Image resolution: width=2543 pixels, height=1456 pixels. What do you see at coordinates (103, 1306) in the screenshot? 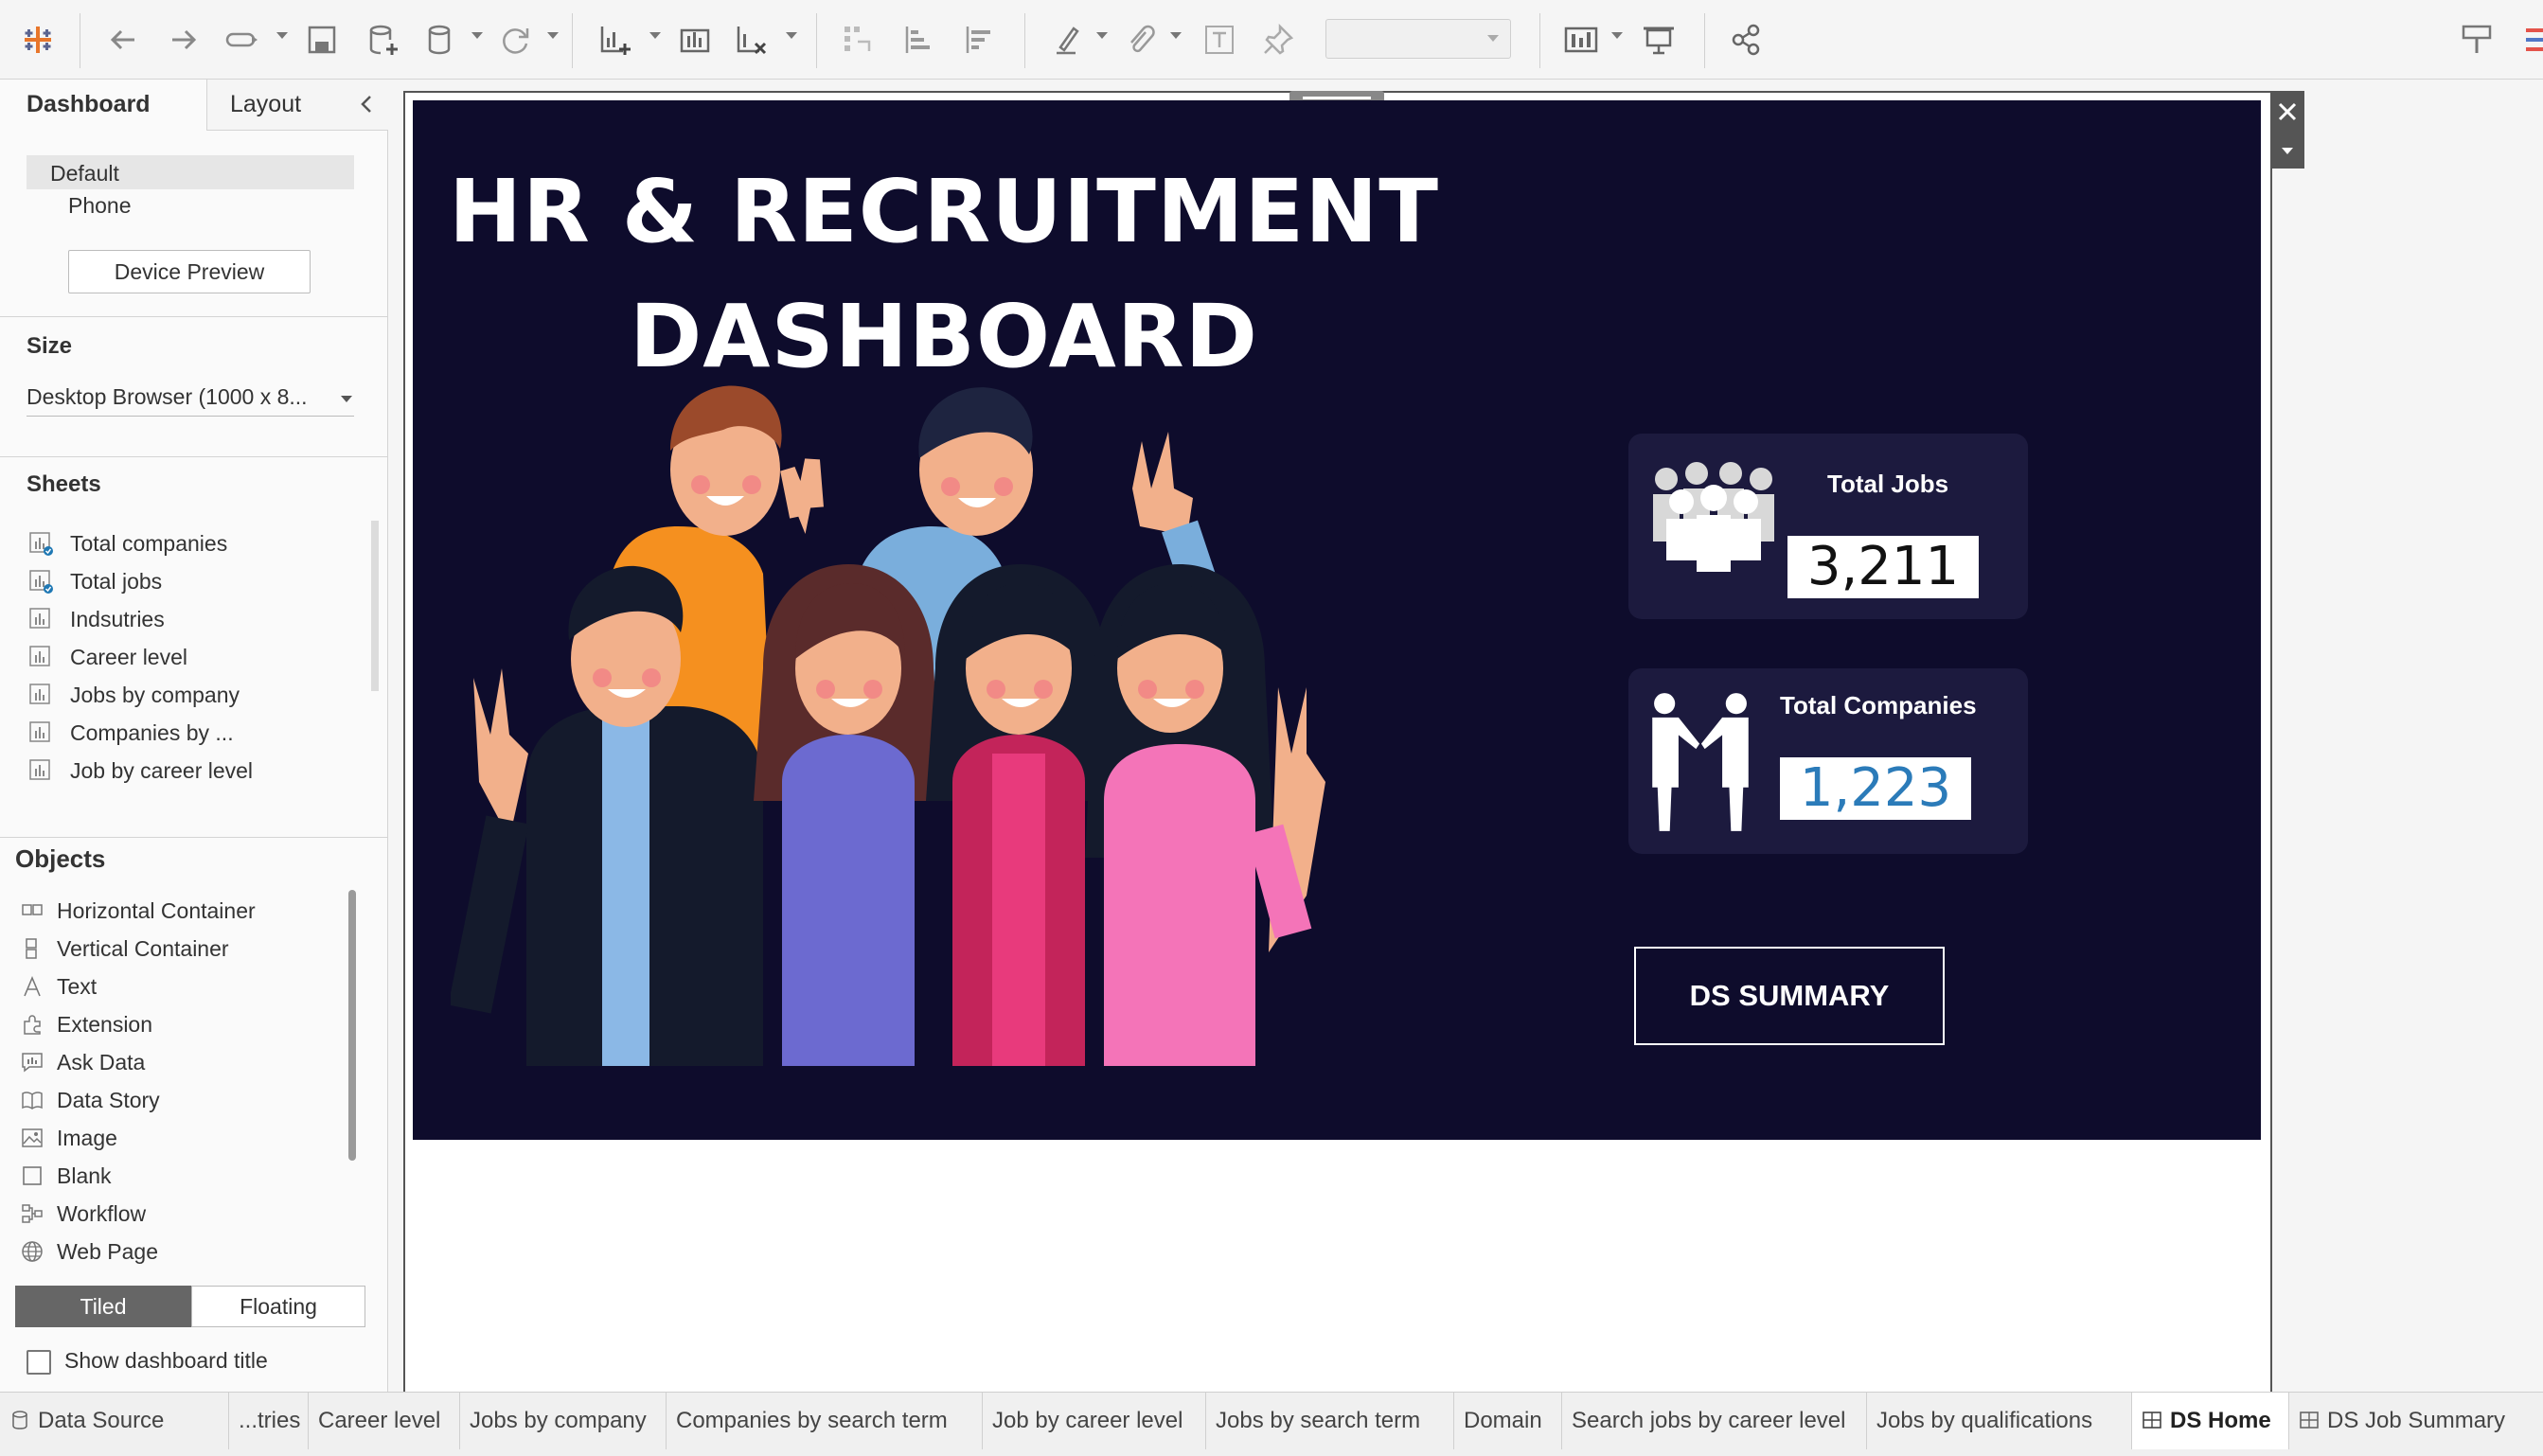
I see `tiled-button: Tiled` at bounding box center [103, 1306].